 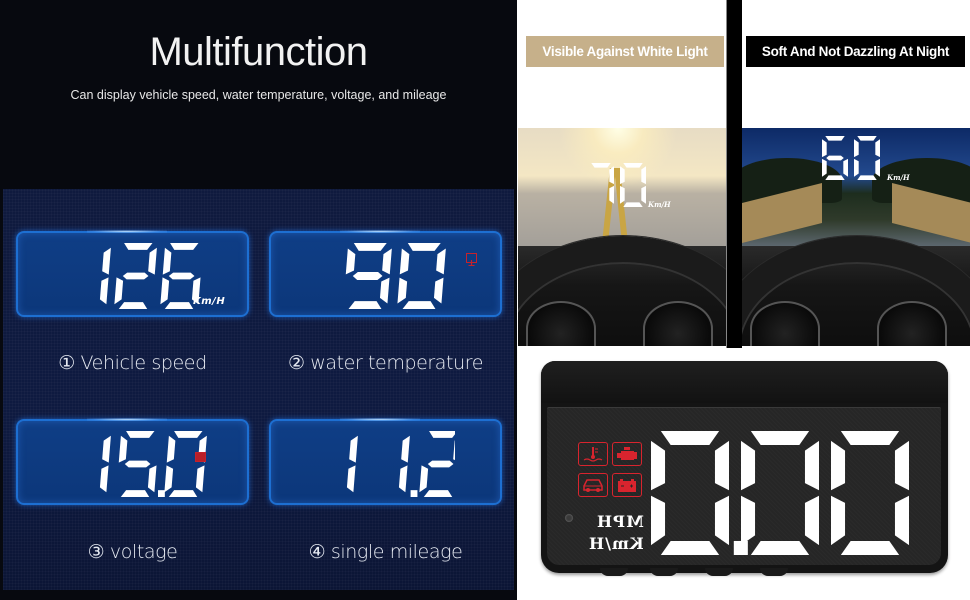 I want to click on water-temperature-label: ② water temperature, so click(x=385, y=363).